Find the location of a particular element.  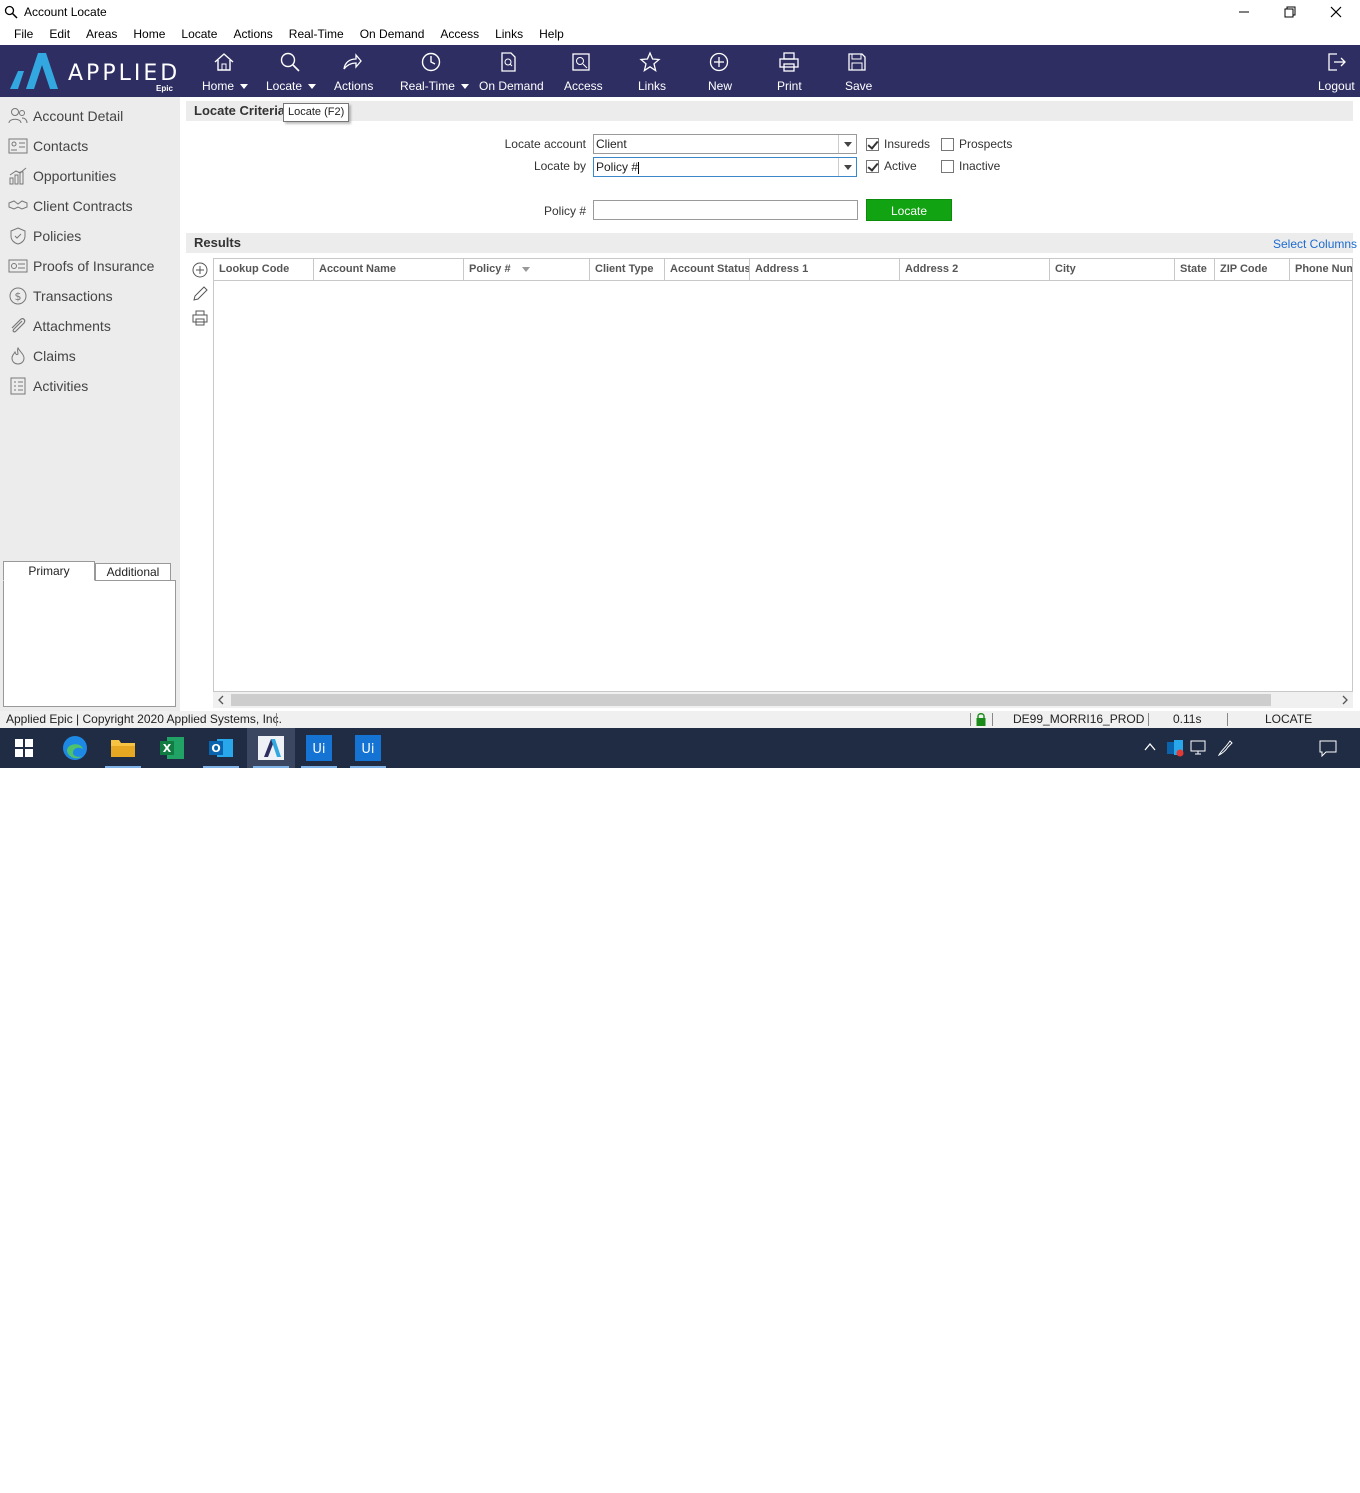

menu-links: Links is located at coordinates (509, 34).